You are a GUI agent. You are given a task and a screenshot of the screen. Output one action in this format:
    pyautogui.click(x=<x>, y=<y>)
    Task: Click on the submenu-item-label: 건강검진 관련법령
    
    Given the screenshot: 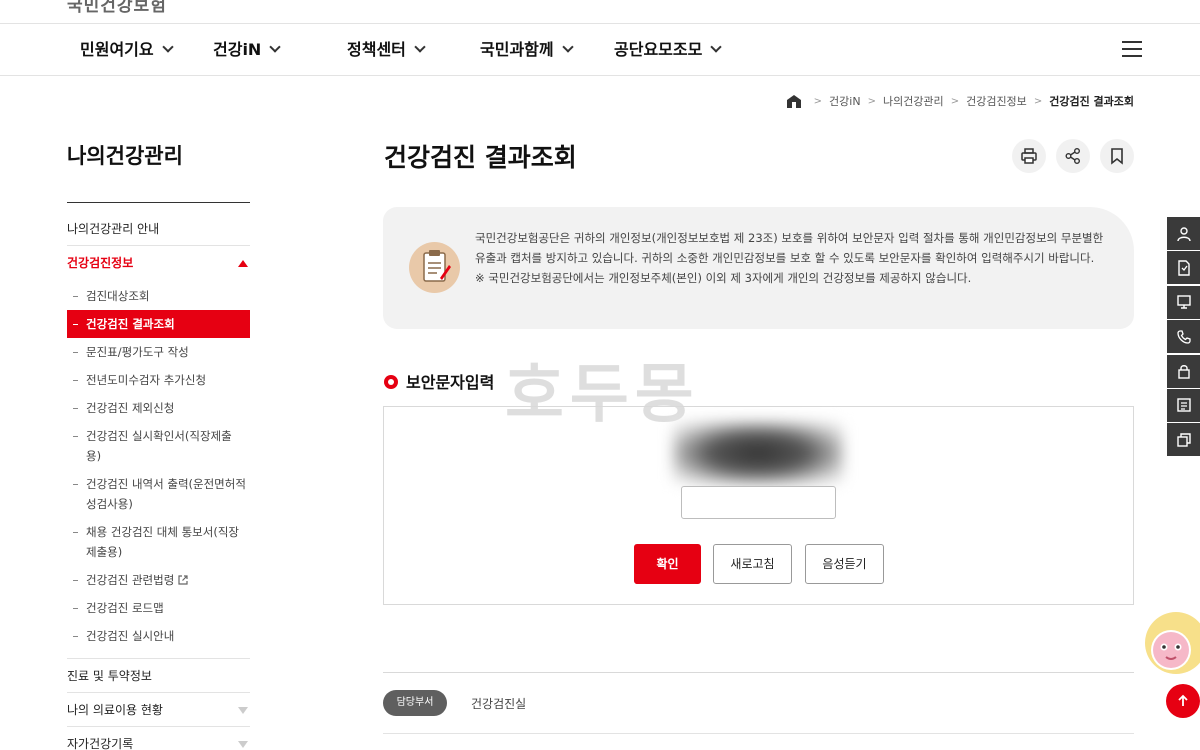 What is the action you would take?
    pyautogui.click(x=130, y=580)
    